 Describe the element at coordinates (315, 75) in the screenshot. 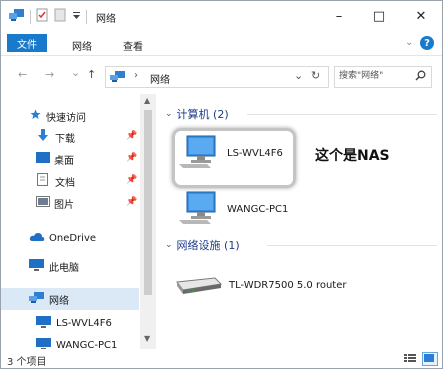

I see `refresh-button: ↻` at that location.